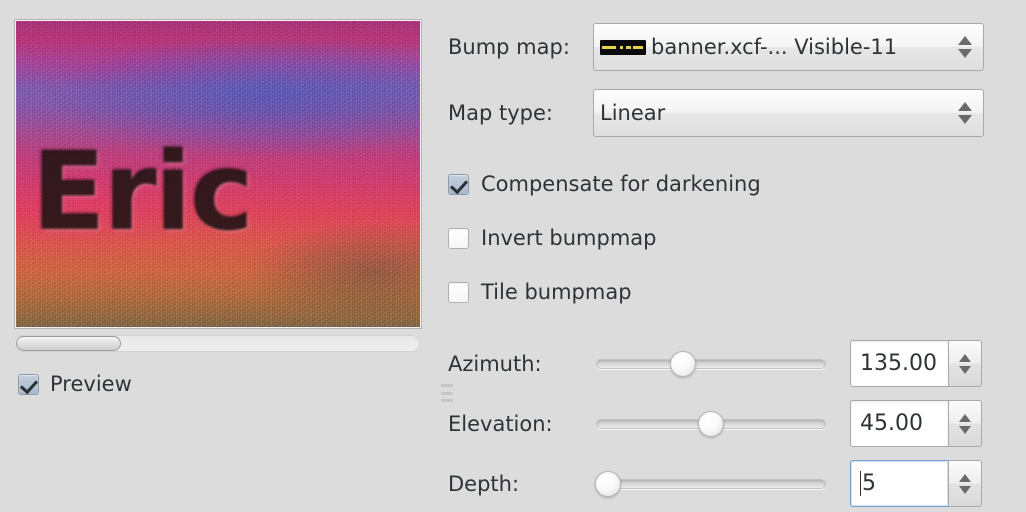 This screenshot has height=512, width=1026. Describe the element at coordinates (458, 292) in the screenshot. I see `tile-bumpmap-checkbox` at that location.